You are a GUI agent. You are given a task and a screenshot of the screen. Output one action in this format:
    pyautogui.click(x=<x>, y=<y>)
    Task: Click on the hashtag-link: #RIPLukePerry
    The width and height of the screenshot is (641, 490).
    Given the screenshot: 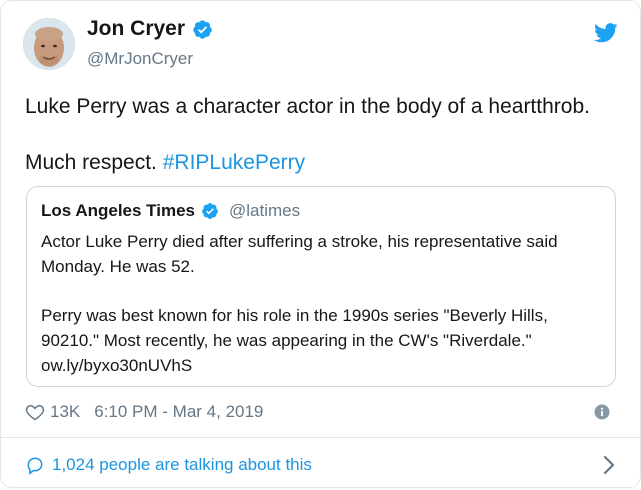 What is the action you would take?
    pyautogui.click(x=234, y=162)
    